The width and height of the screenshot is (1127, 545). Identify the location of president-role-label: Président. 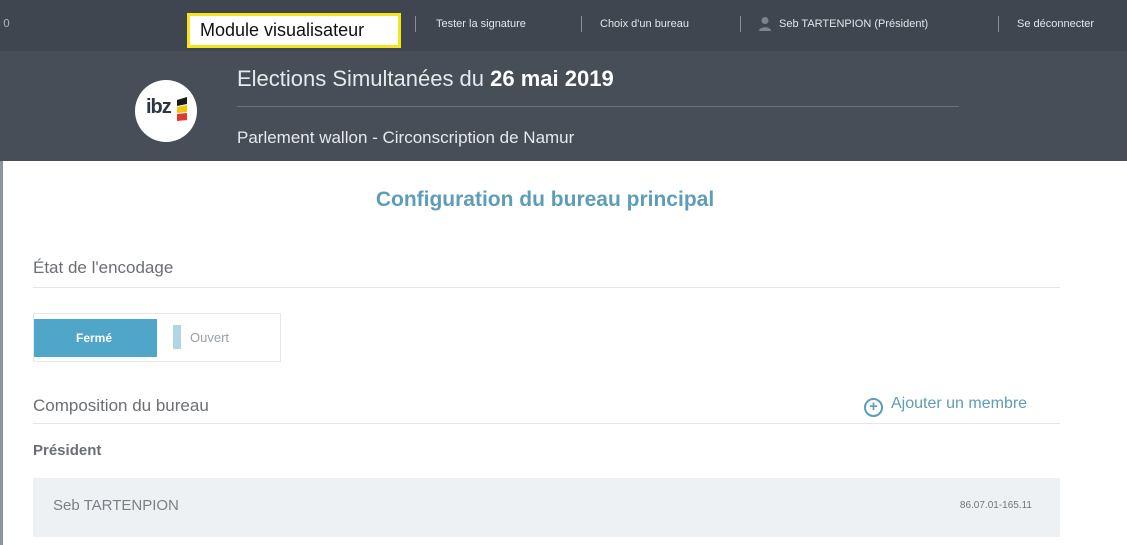
(67, 450).